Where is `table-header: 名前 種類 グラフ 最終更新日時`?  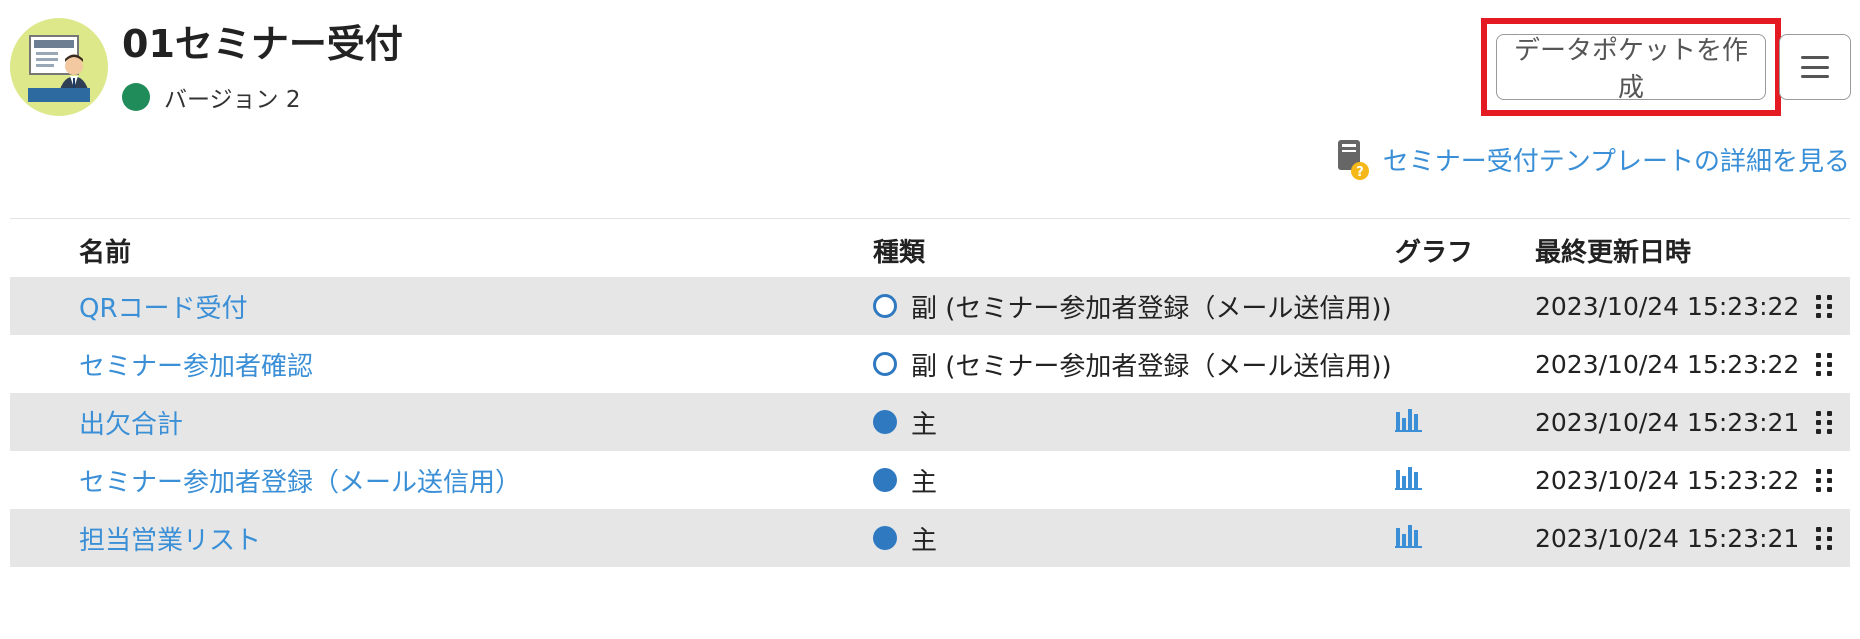 table-header: 名前 種類 グラフ 最終更新日時 is located at coordinates (930, 248).